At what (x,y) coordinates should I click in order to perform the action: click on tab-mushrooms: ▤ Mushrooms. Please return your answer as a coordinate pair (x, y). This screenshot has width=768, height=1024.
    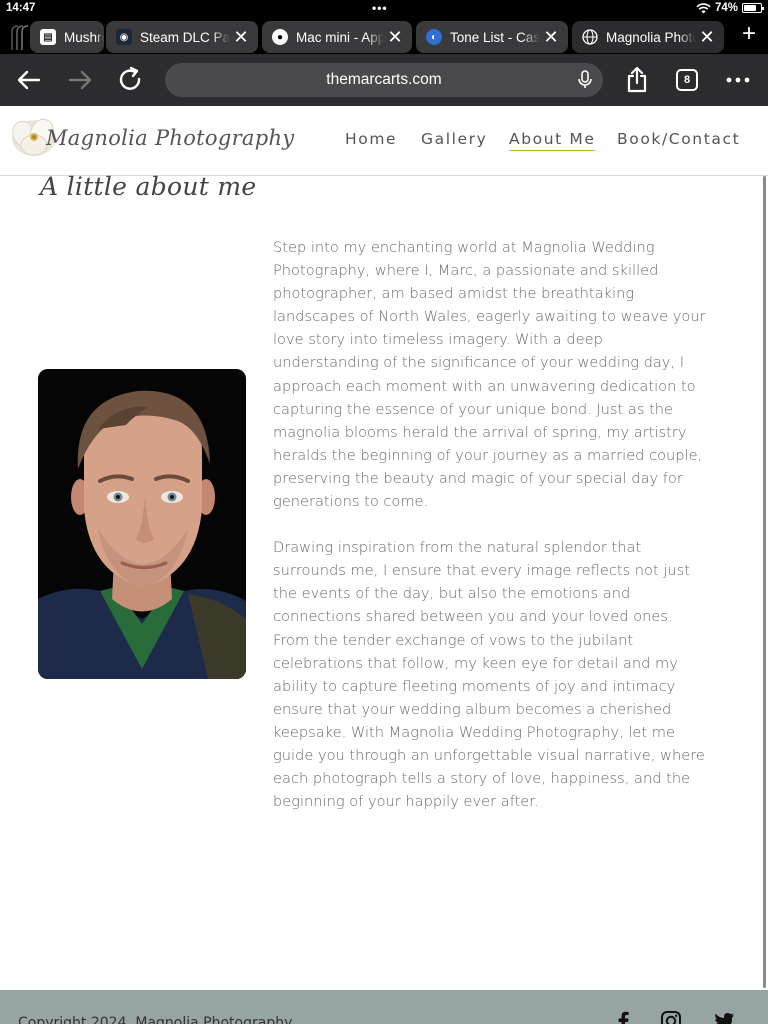
    Looking at the image, I should click on (67, 37).